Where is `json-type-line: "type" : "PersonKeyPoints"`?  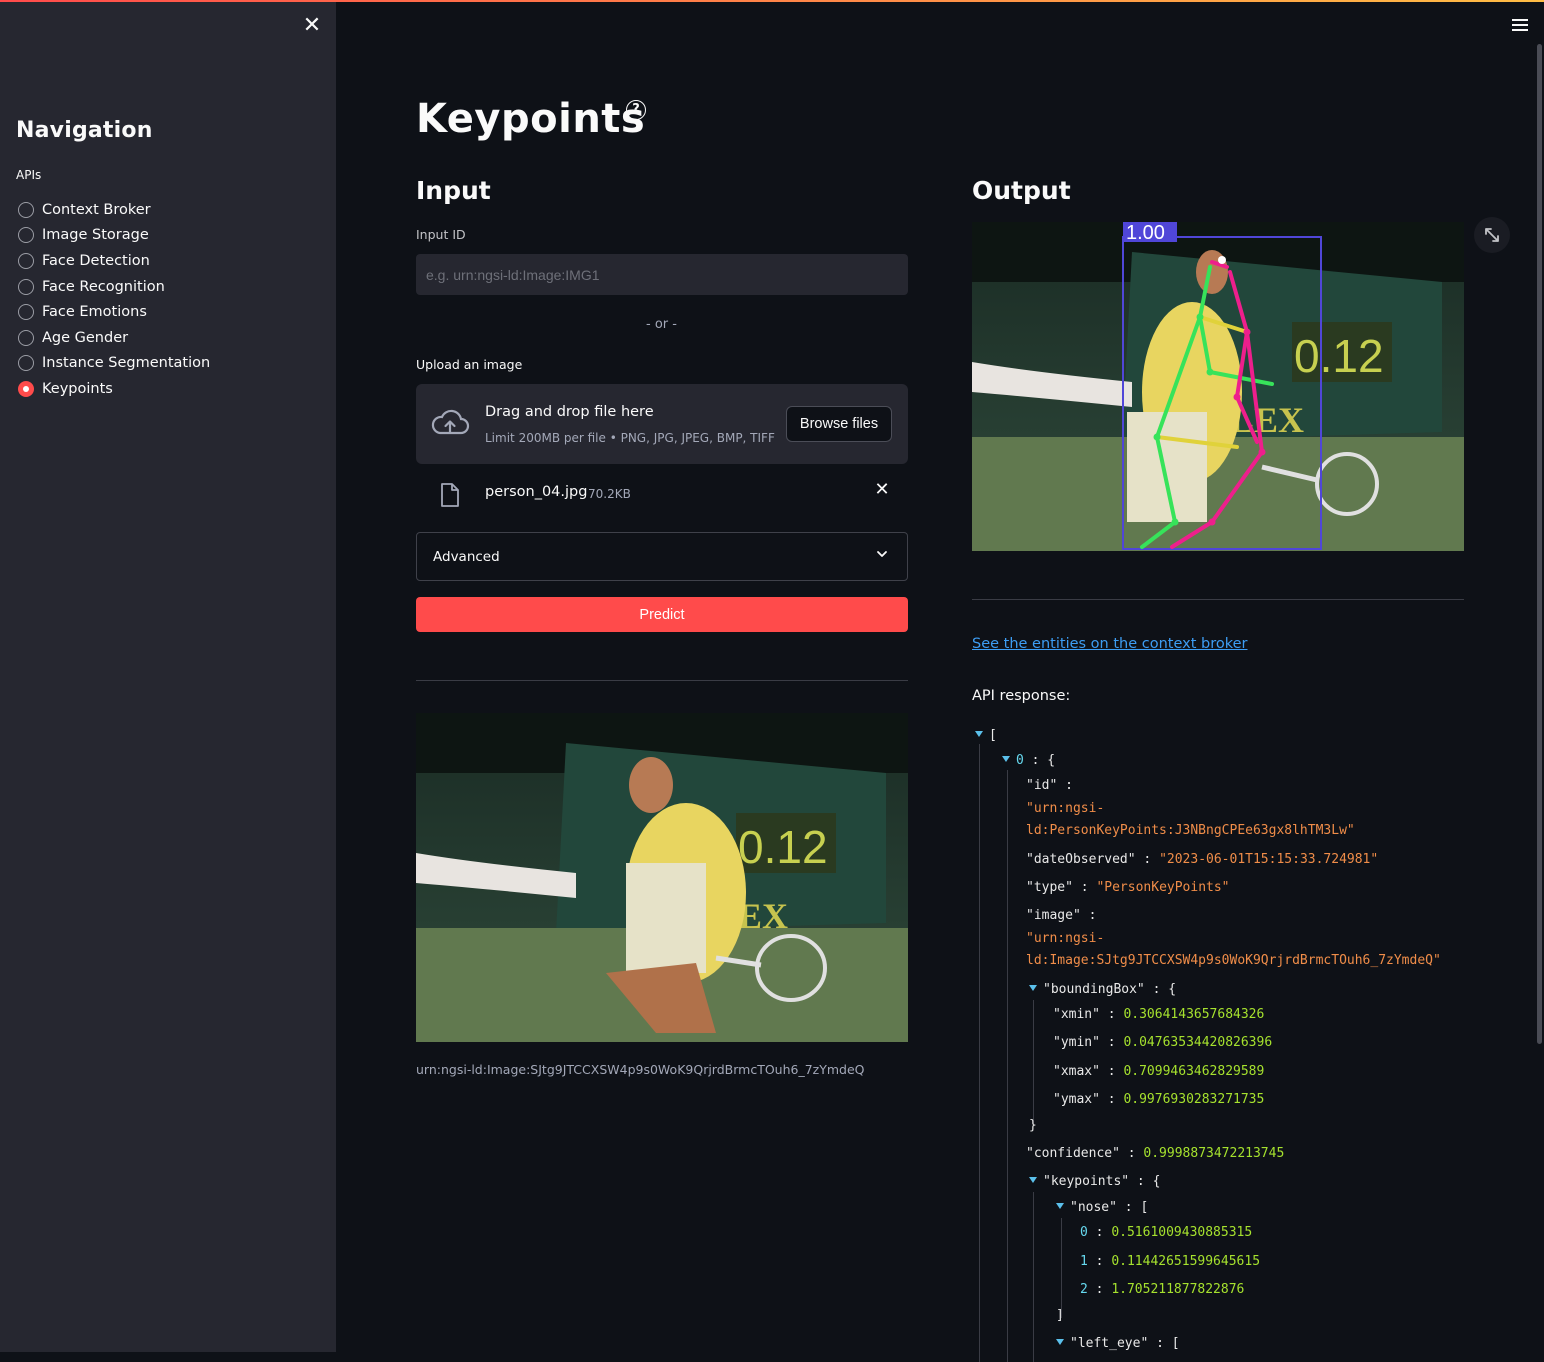
json-type-line: "type" : "PersonKeyPoints" is located at coordinates (1128, 887).